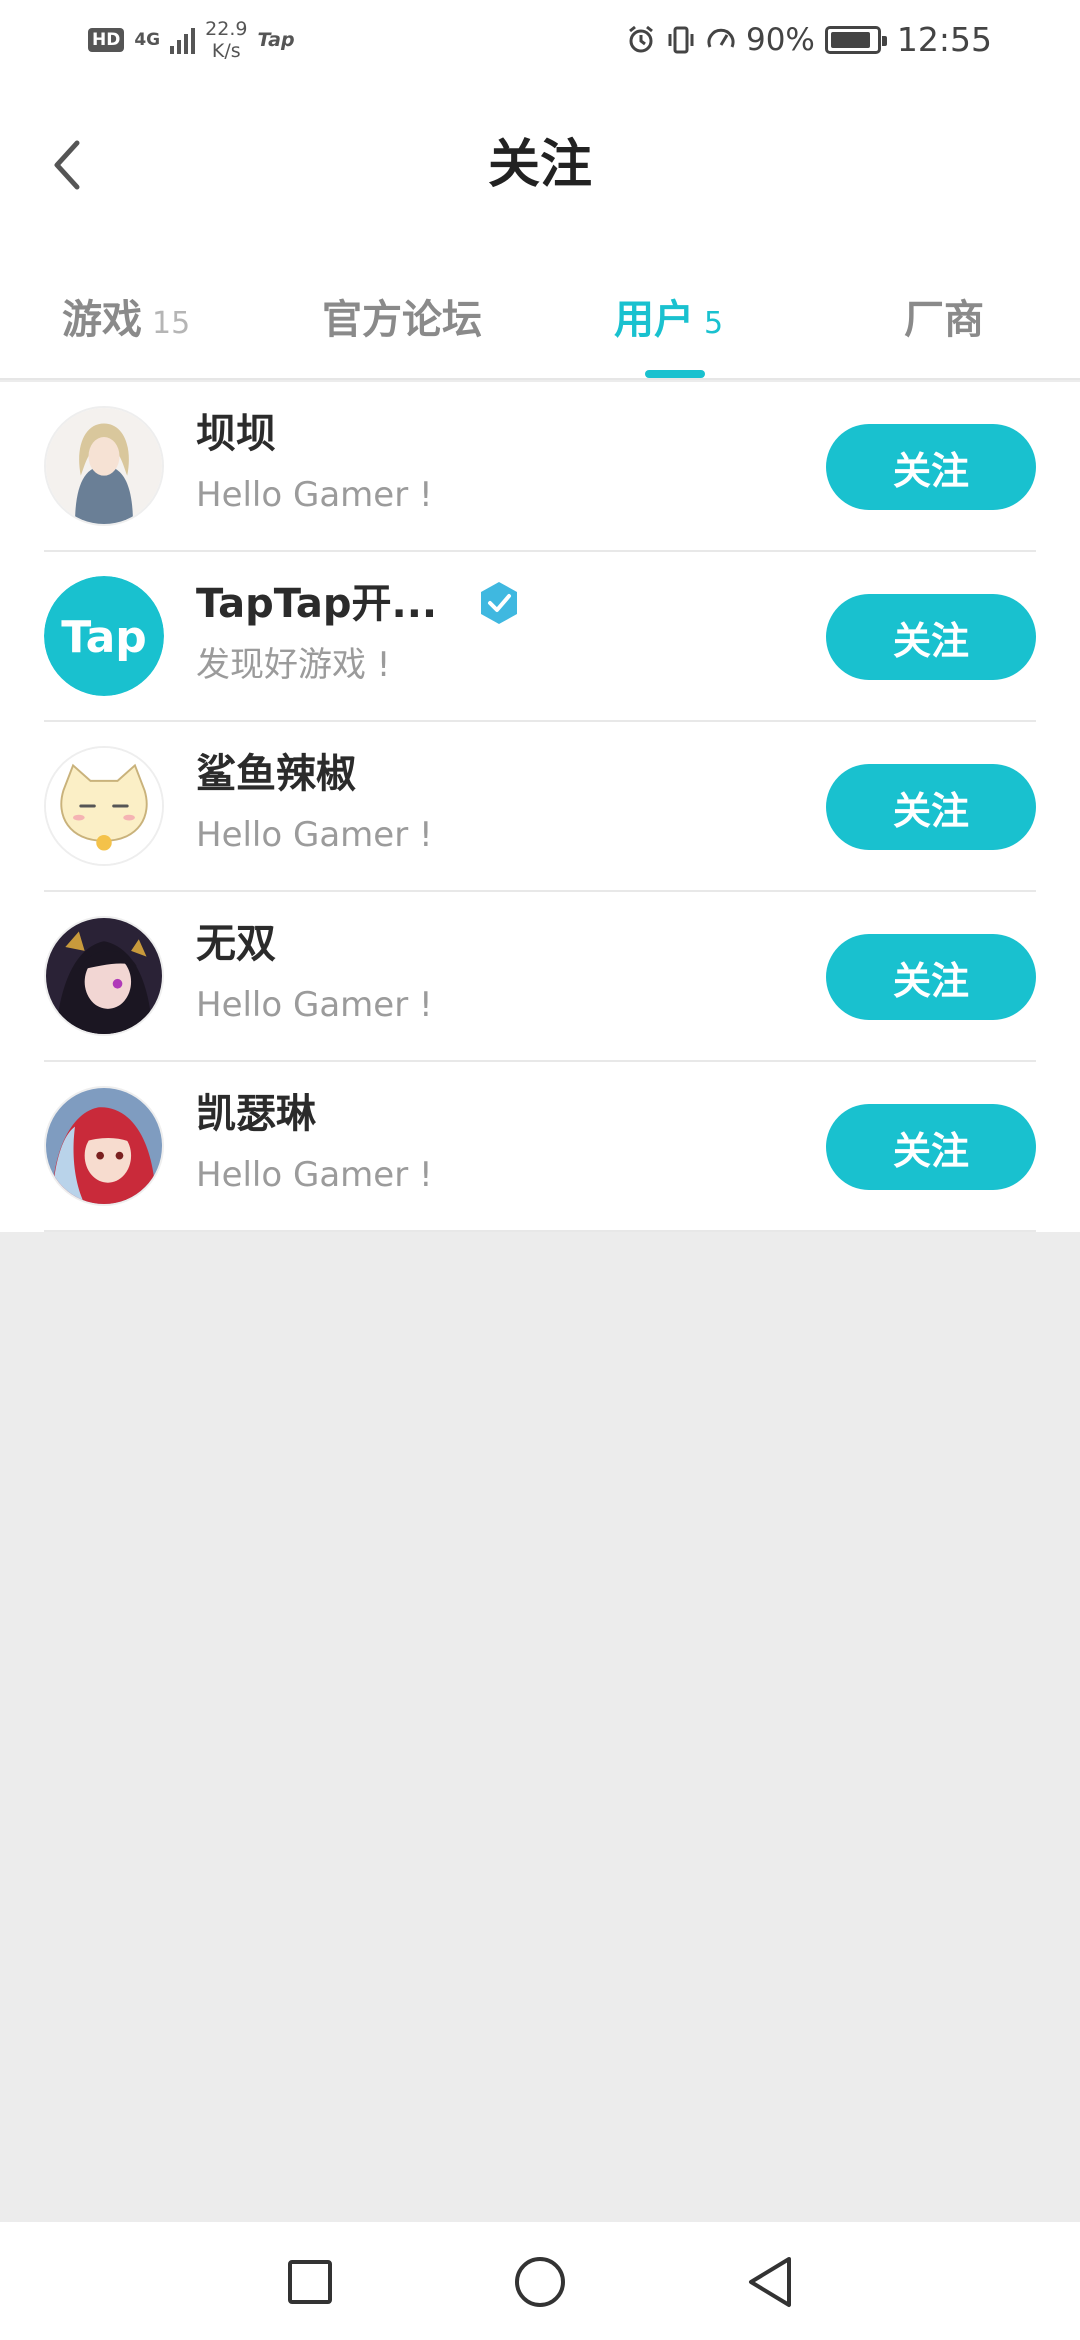  I want to click on header: 关注, so click(540, 165).